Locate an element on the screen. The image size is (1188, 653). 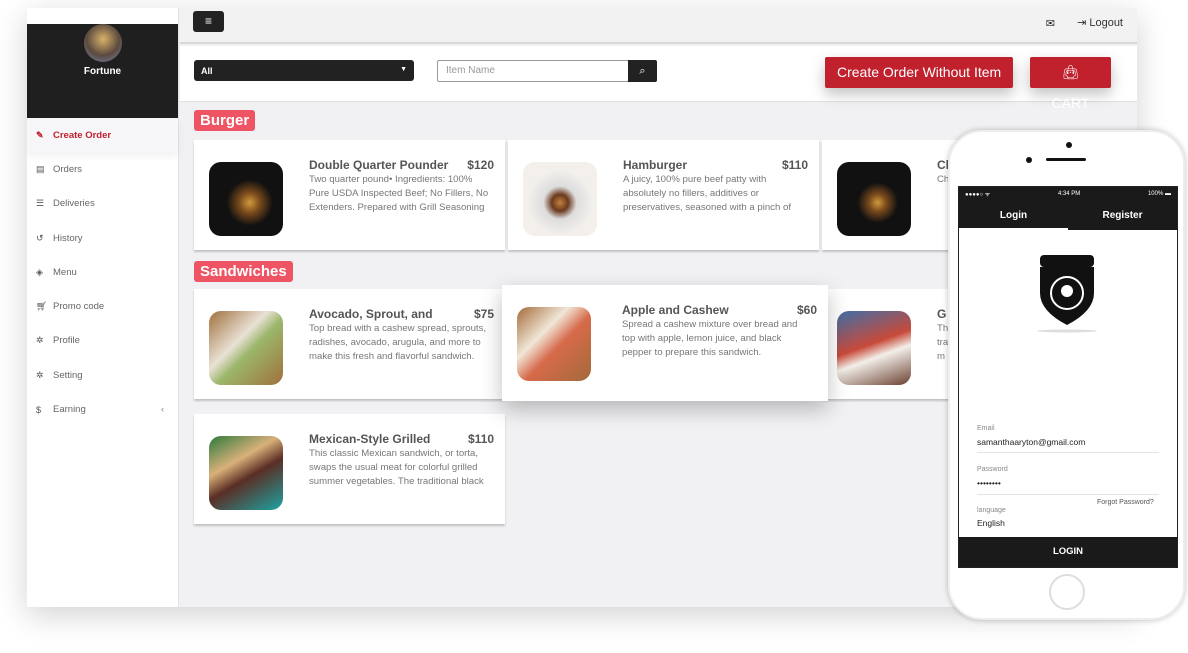
avatar is located at coordinates (102, 43).